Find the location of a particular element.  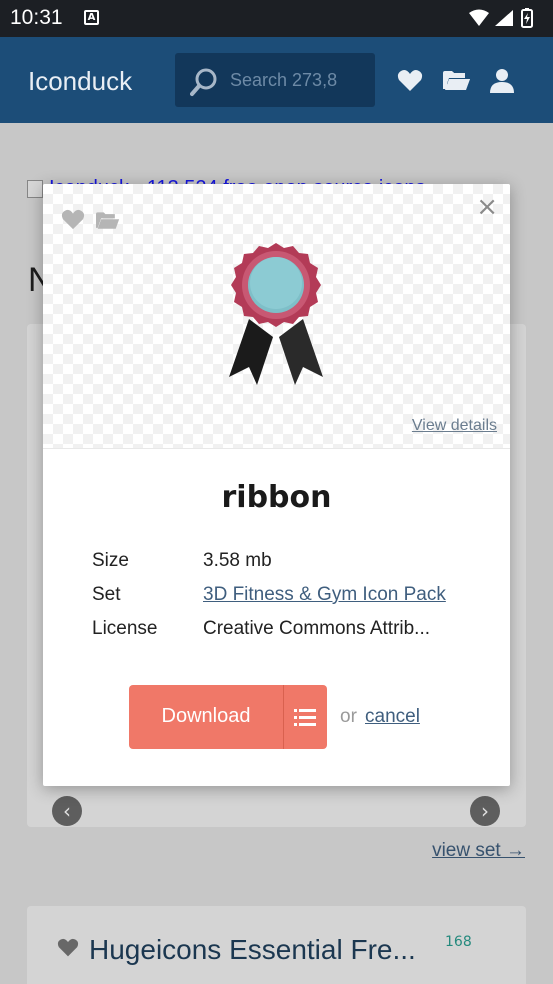

app-header: Iconduck Search 273,8 is located at coordinates (276, 80).